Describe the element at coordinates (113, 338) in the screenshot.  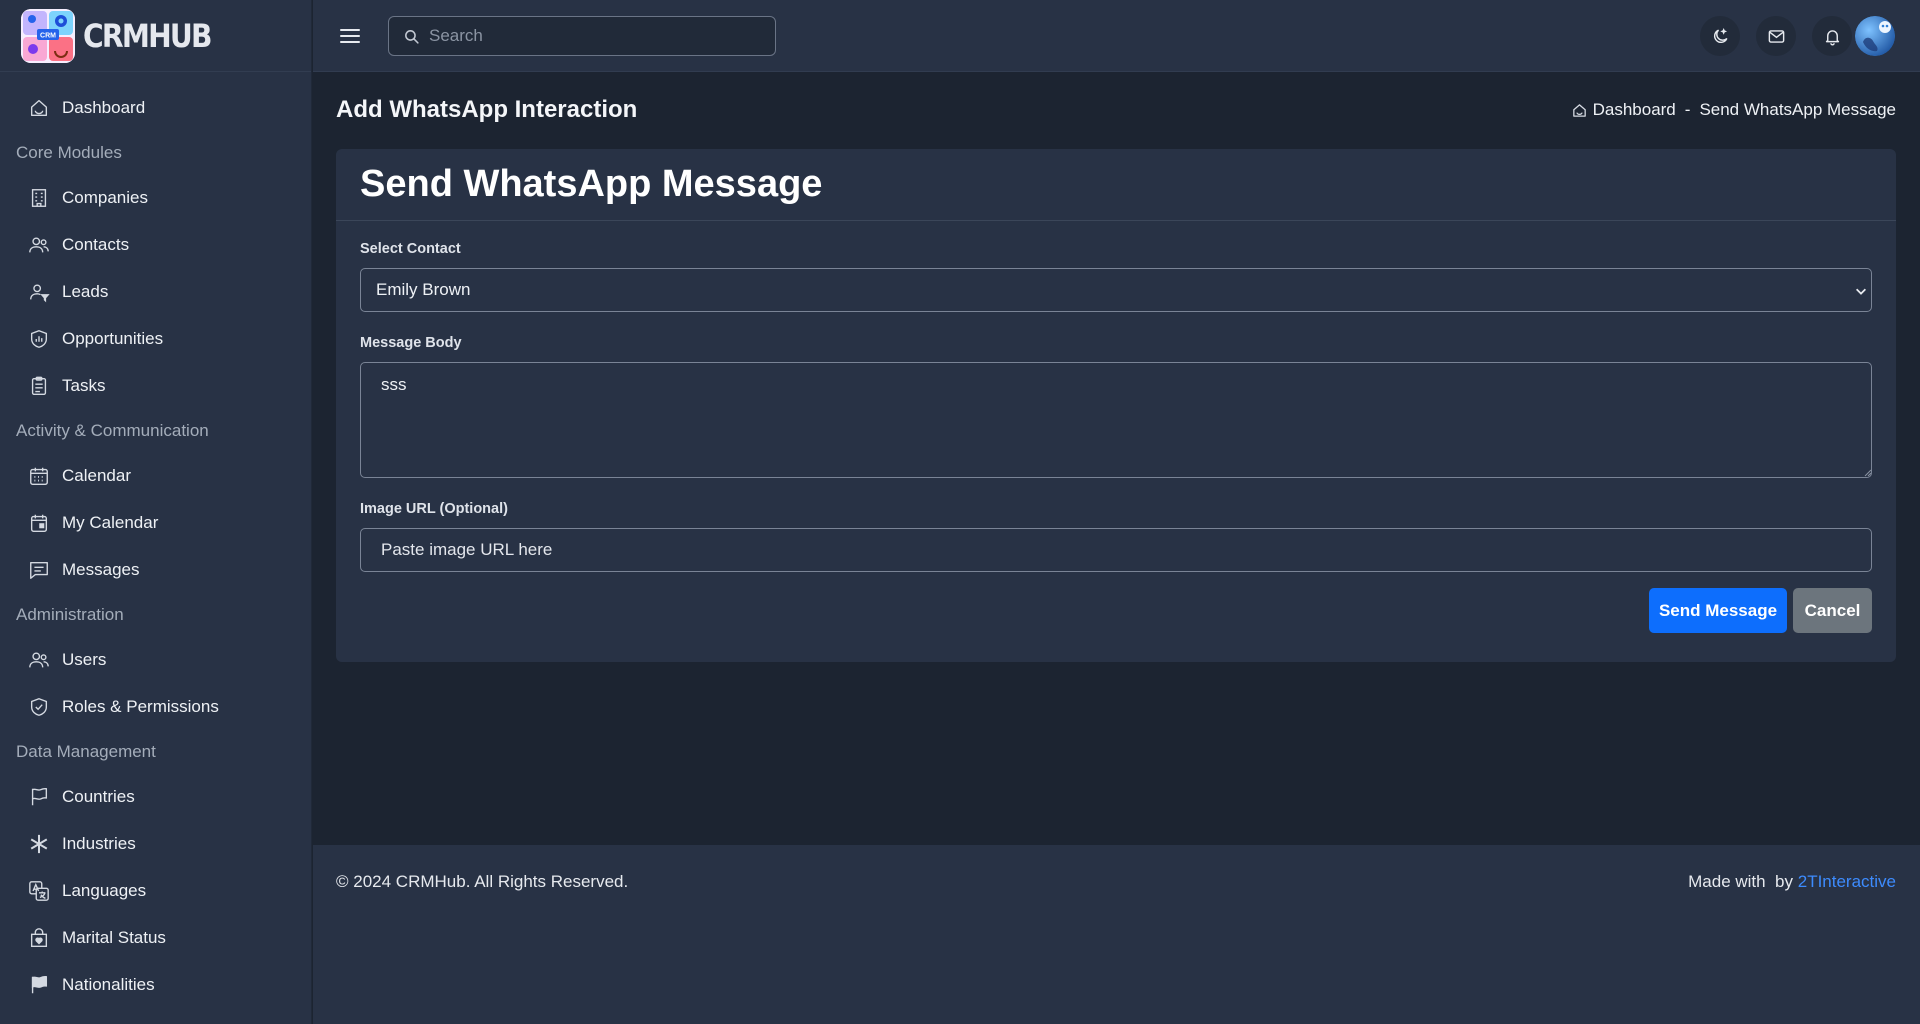
I see `sidebar-item-label: Opportunities` at that location.